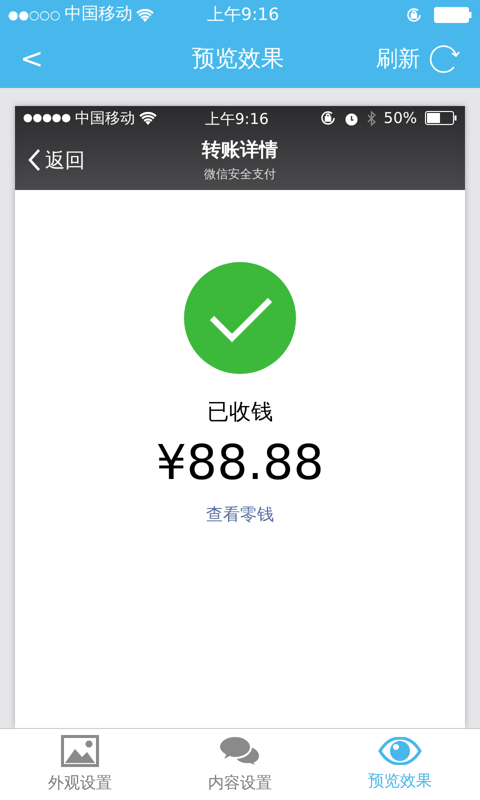 The image size is (480, 800). What do you see at coordinates (240, 174) in the screenshot?
I see `screen-subtitle: 微信安全支付` at bounding box center [240, 174].